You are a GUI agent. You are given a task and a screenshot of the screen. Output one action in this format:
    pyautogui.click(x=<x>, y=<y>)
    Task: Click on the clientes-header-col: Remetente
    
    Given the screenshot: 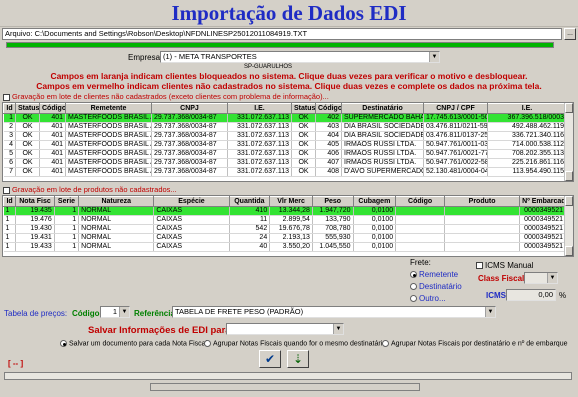 What is the action you would take?
    pyautogui.click(x=108, y=108)
    